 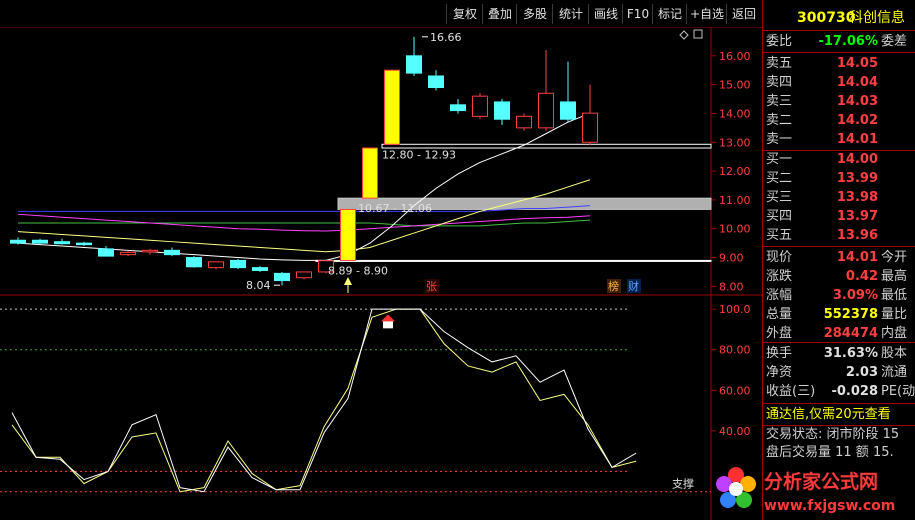 I want to click on stat-row: 换手 31.63% 股本, so click(x=839, y=354).